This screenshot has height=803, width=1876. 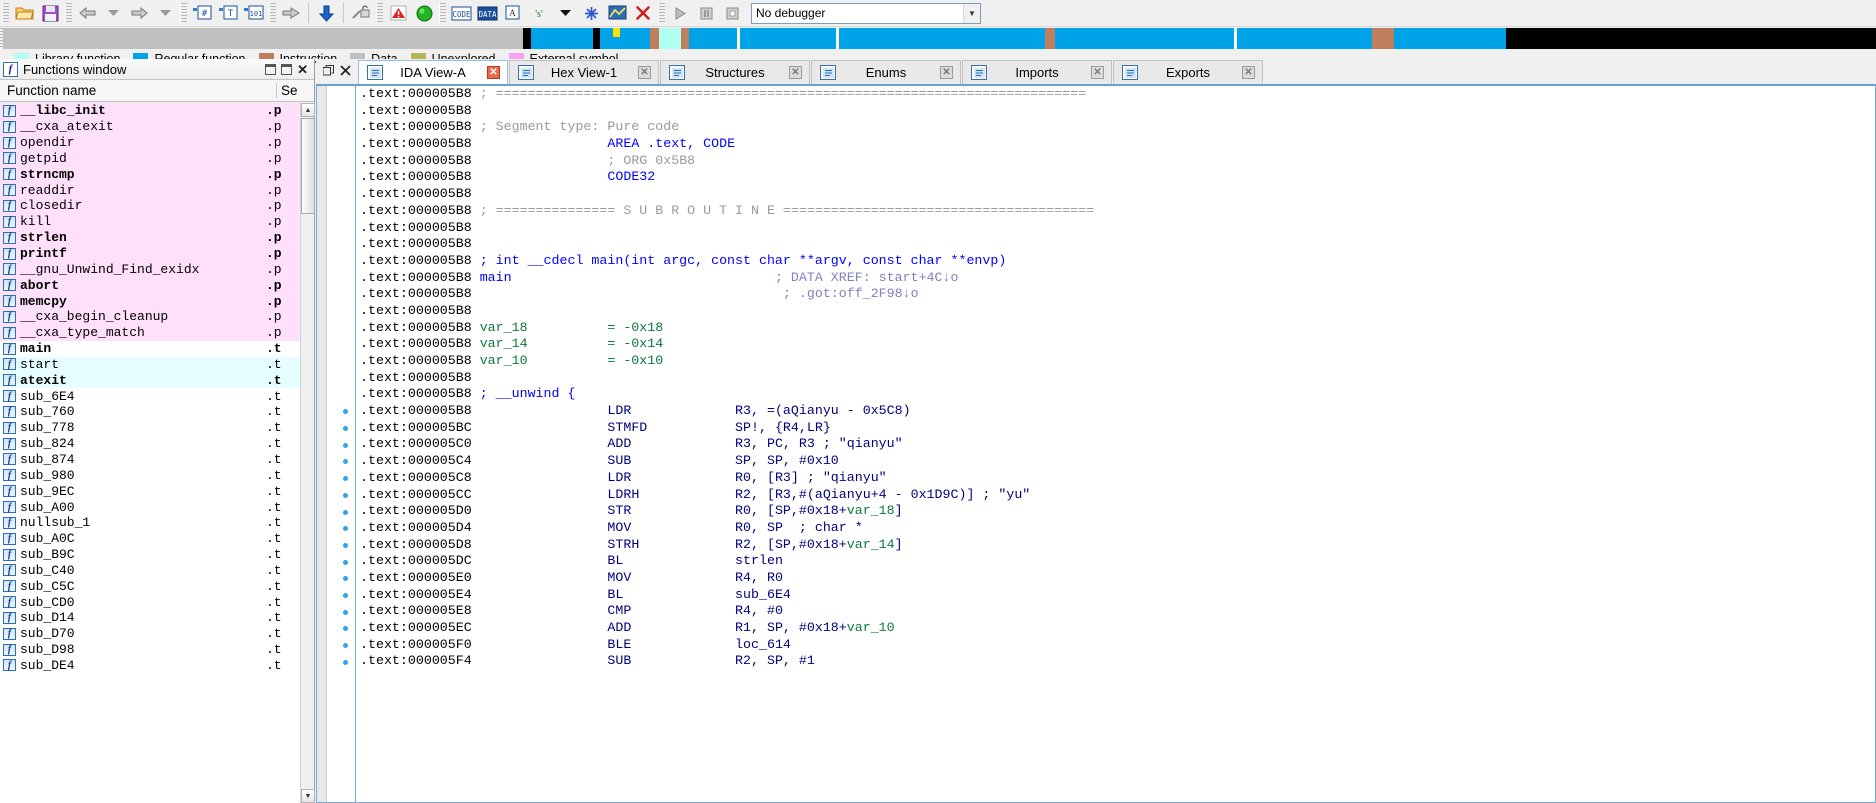 What do you see at coordinates (1188, 72) in the screenshot?
I see `tab-exports: Exports ✕` at bounding box center [1188, 72].